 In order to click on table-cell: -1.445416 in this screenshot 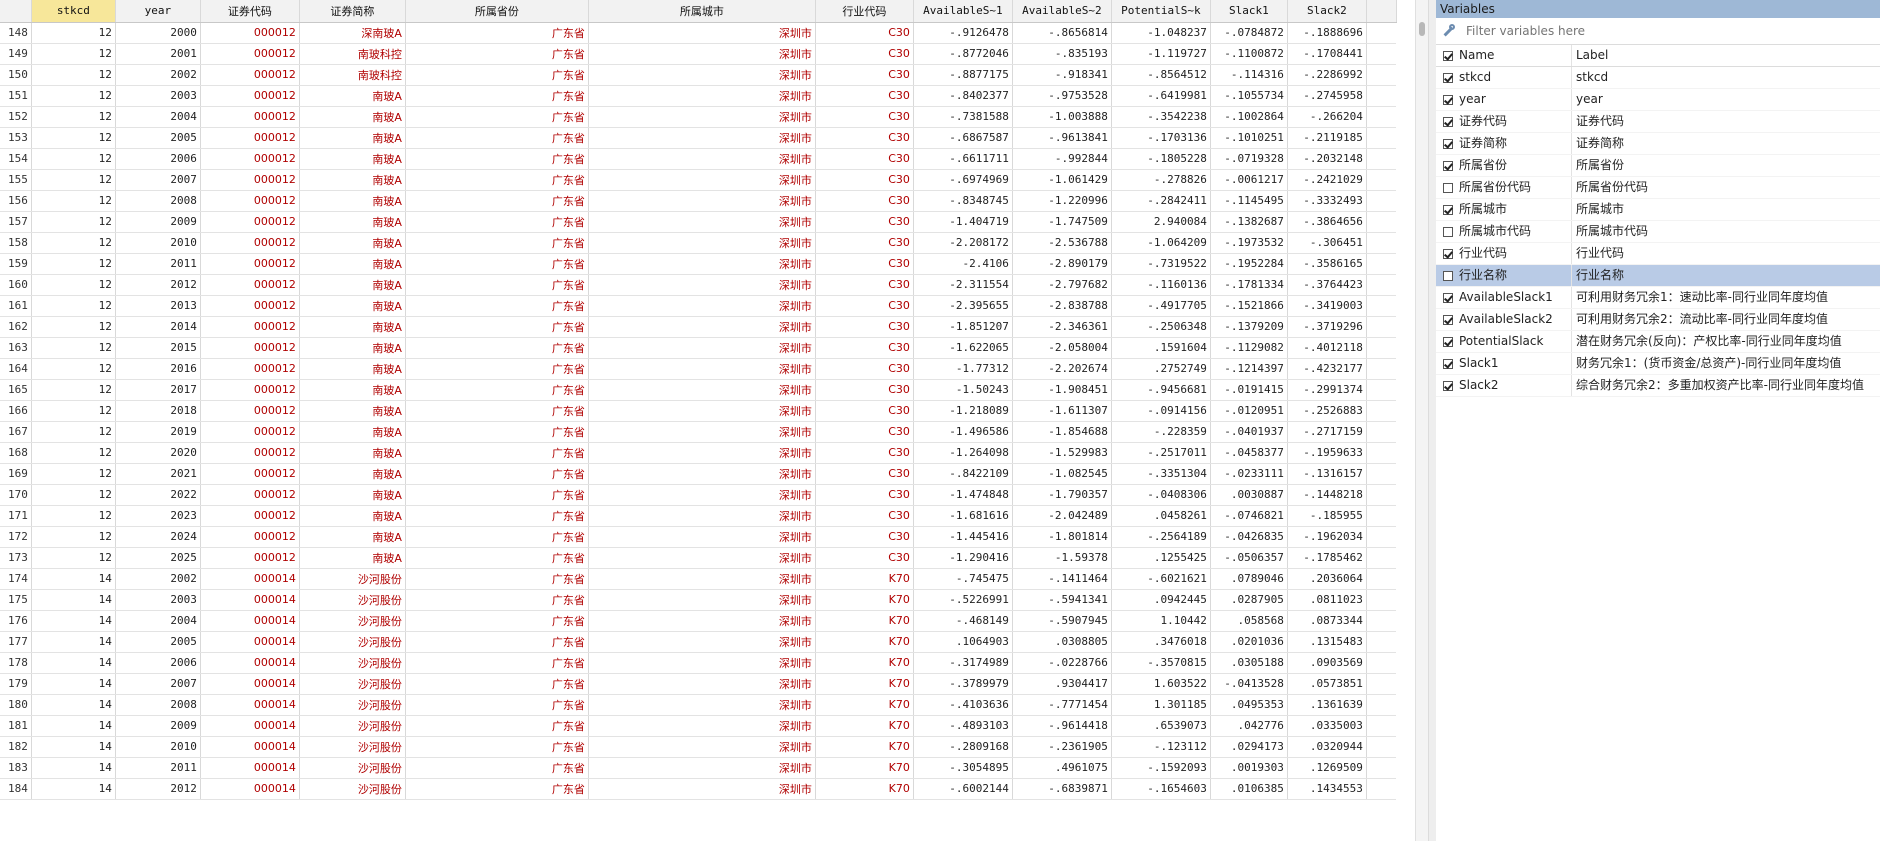, I will do `click(963, 537)`.